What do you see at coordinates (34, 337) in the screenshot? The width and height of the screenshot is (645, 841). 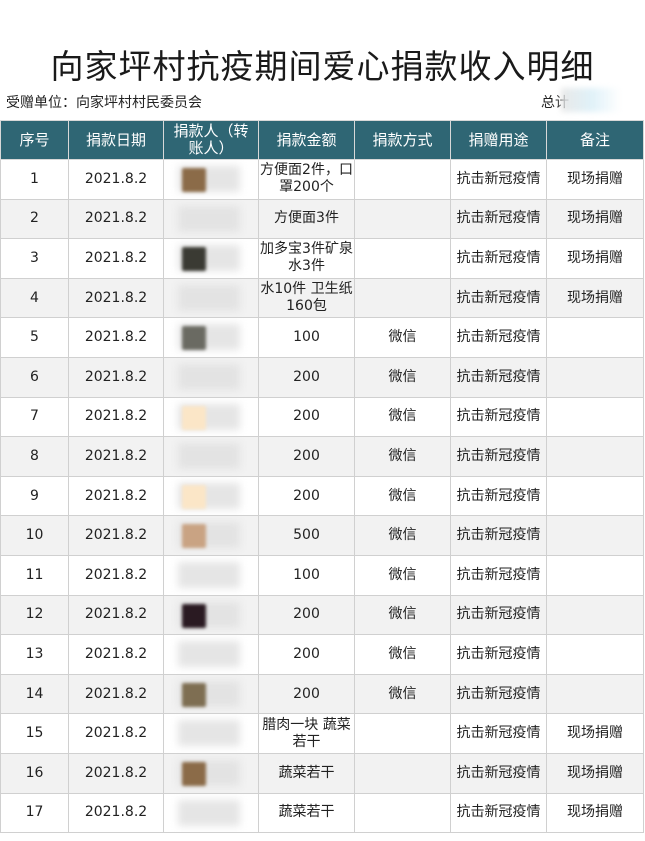 I see `cell-no: 5` at bounding box center [34, 337].